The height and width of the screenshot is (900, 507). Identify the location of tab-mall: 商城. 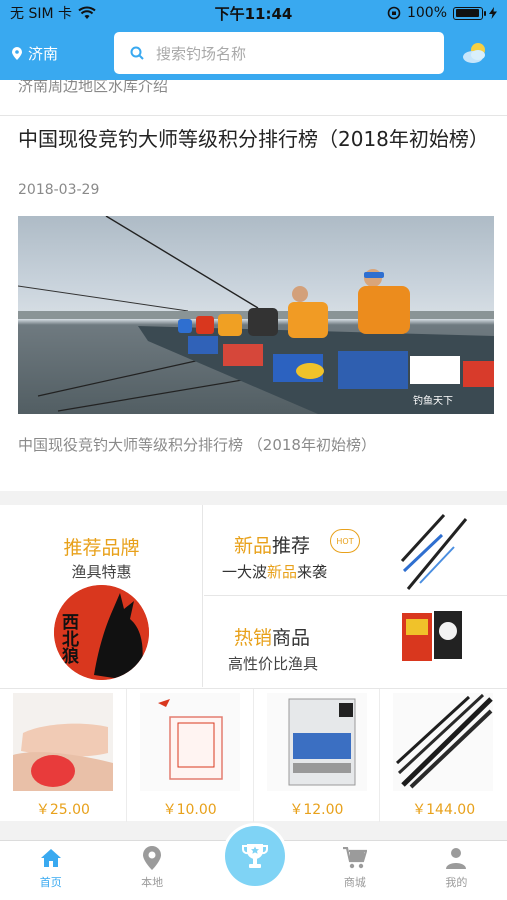
(354, 870).